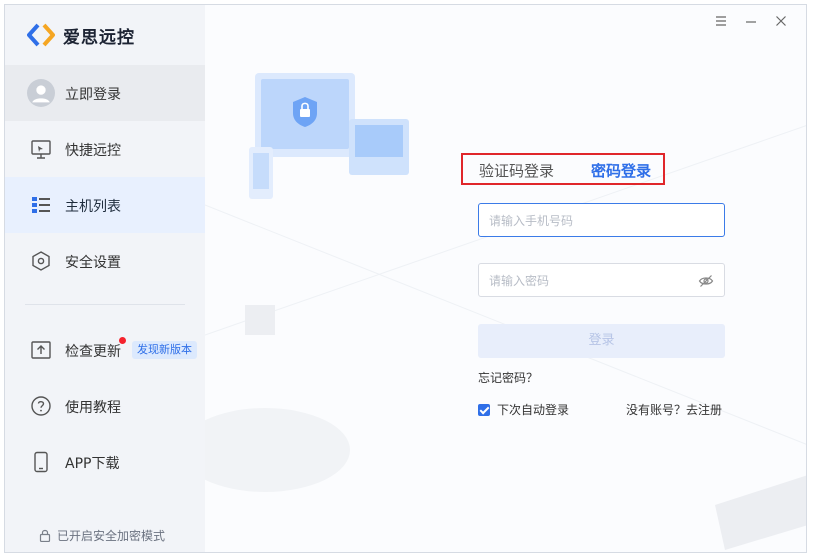 This screenshot has width=814, height=559. I want to click on sidebar-item-quick-remote: 快捷远控, so click(105, 149).